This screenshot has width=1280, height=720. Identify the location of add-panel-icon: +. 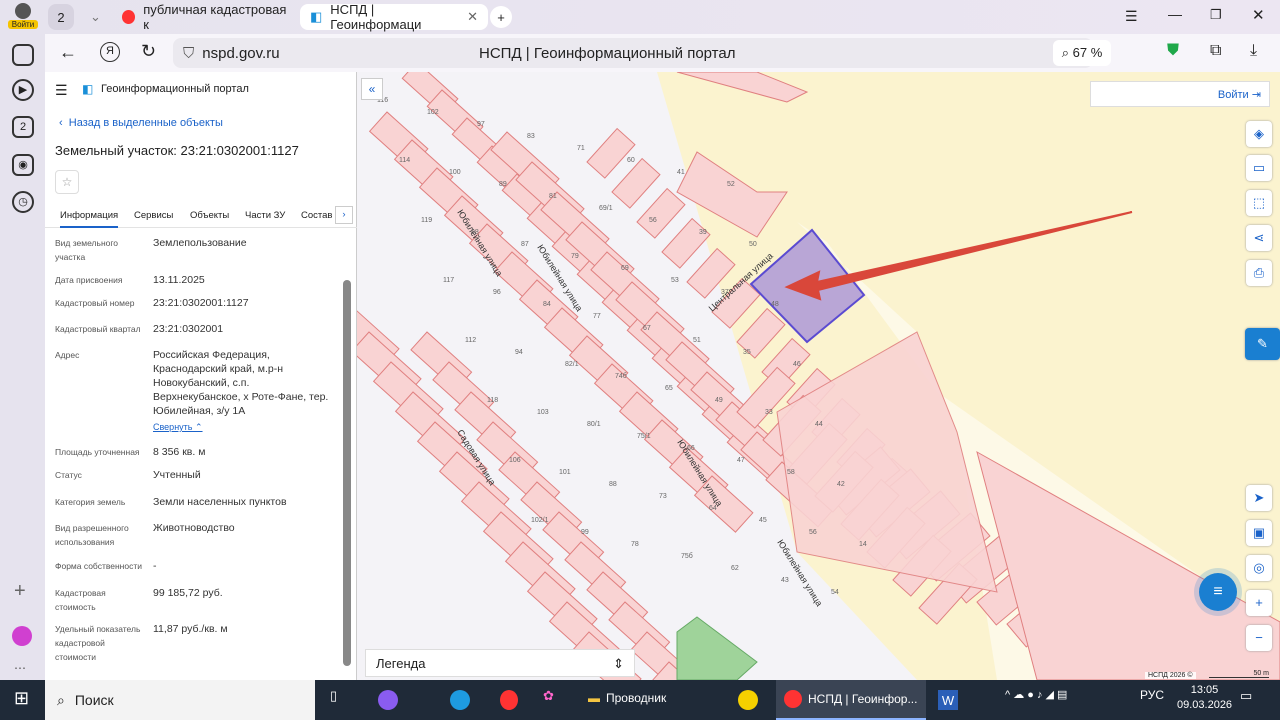
(20, 591).